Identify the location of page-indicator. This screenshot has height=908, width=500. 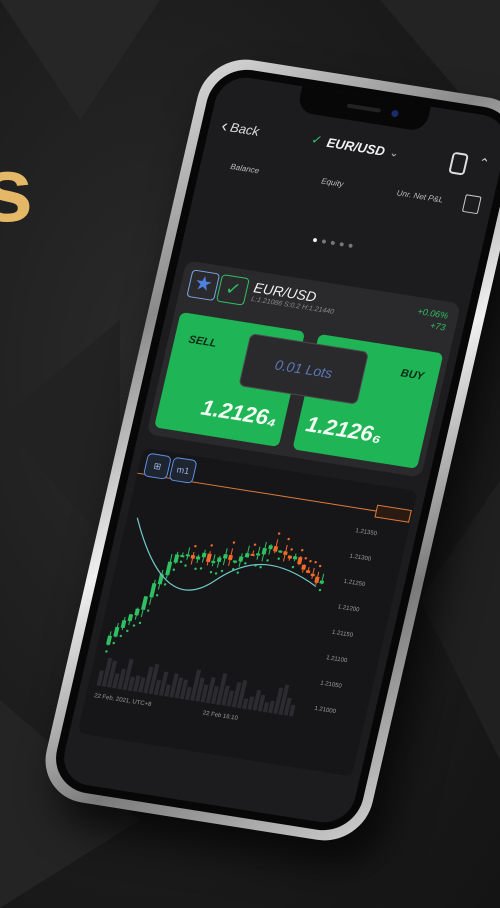
(332, 243).